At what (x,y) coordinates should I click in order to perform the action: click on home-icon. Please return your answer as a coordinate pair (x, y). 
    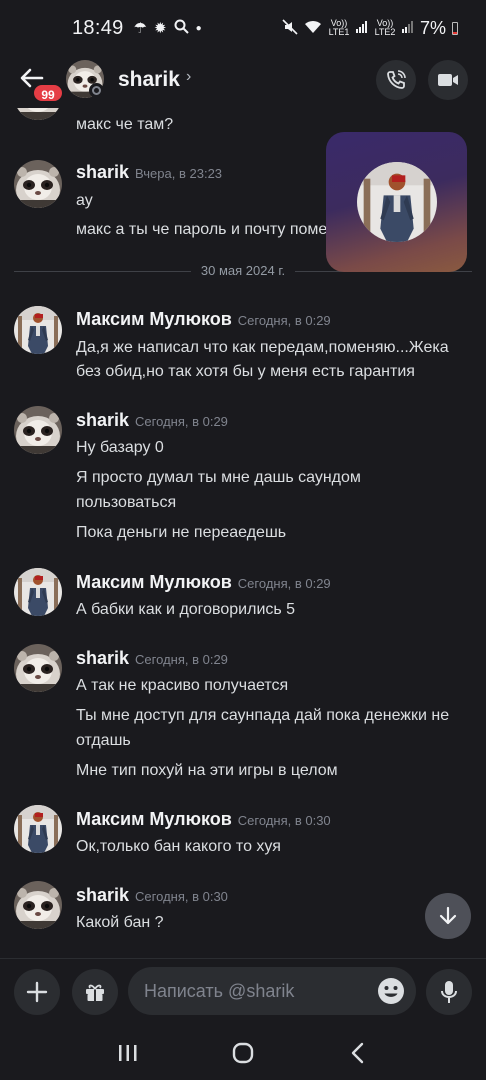
    Looking at the image, I should click on (243, 1053).